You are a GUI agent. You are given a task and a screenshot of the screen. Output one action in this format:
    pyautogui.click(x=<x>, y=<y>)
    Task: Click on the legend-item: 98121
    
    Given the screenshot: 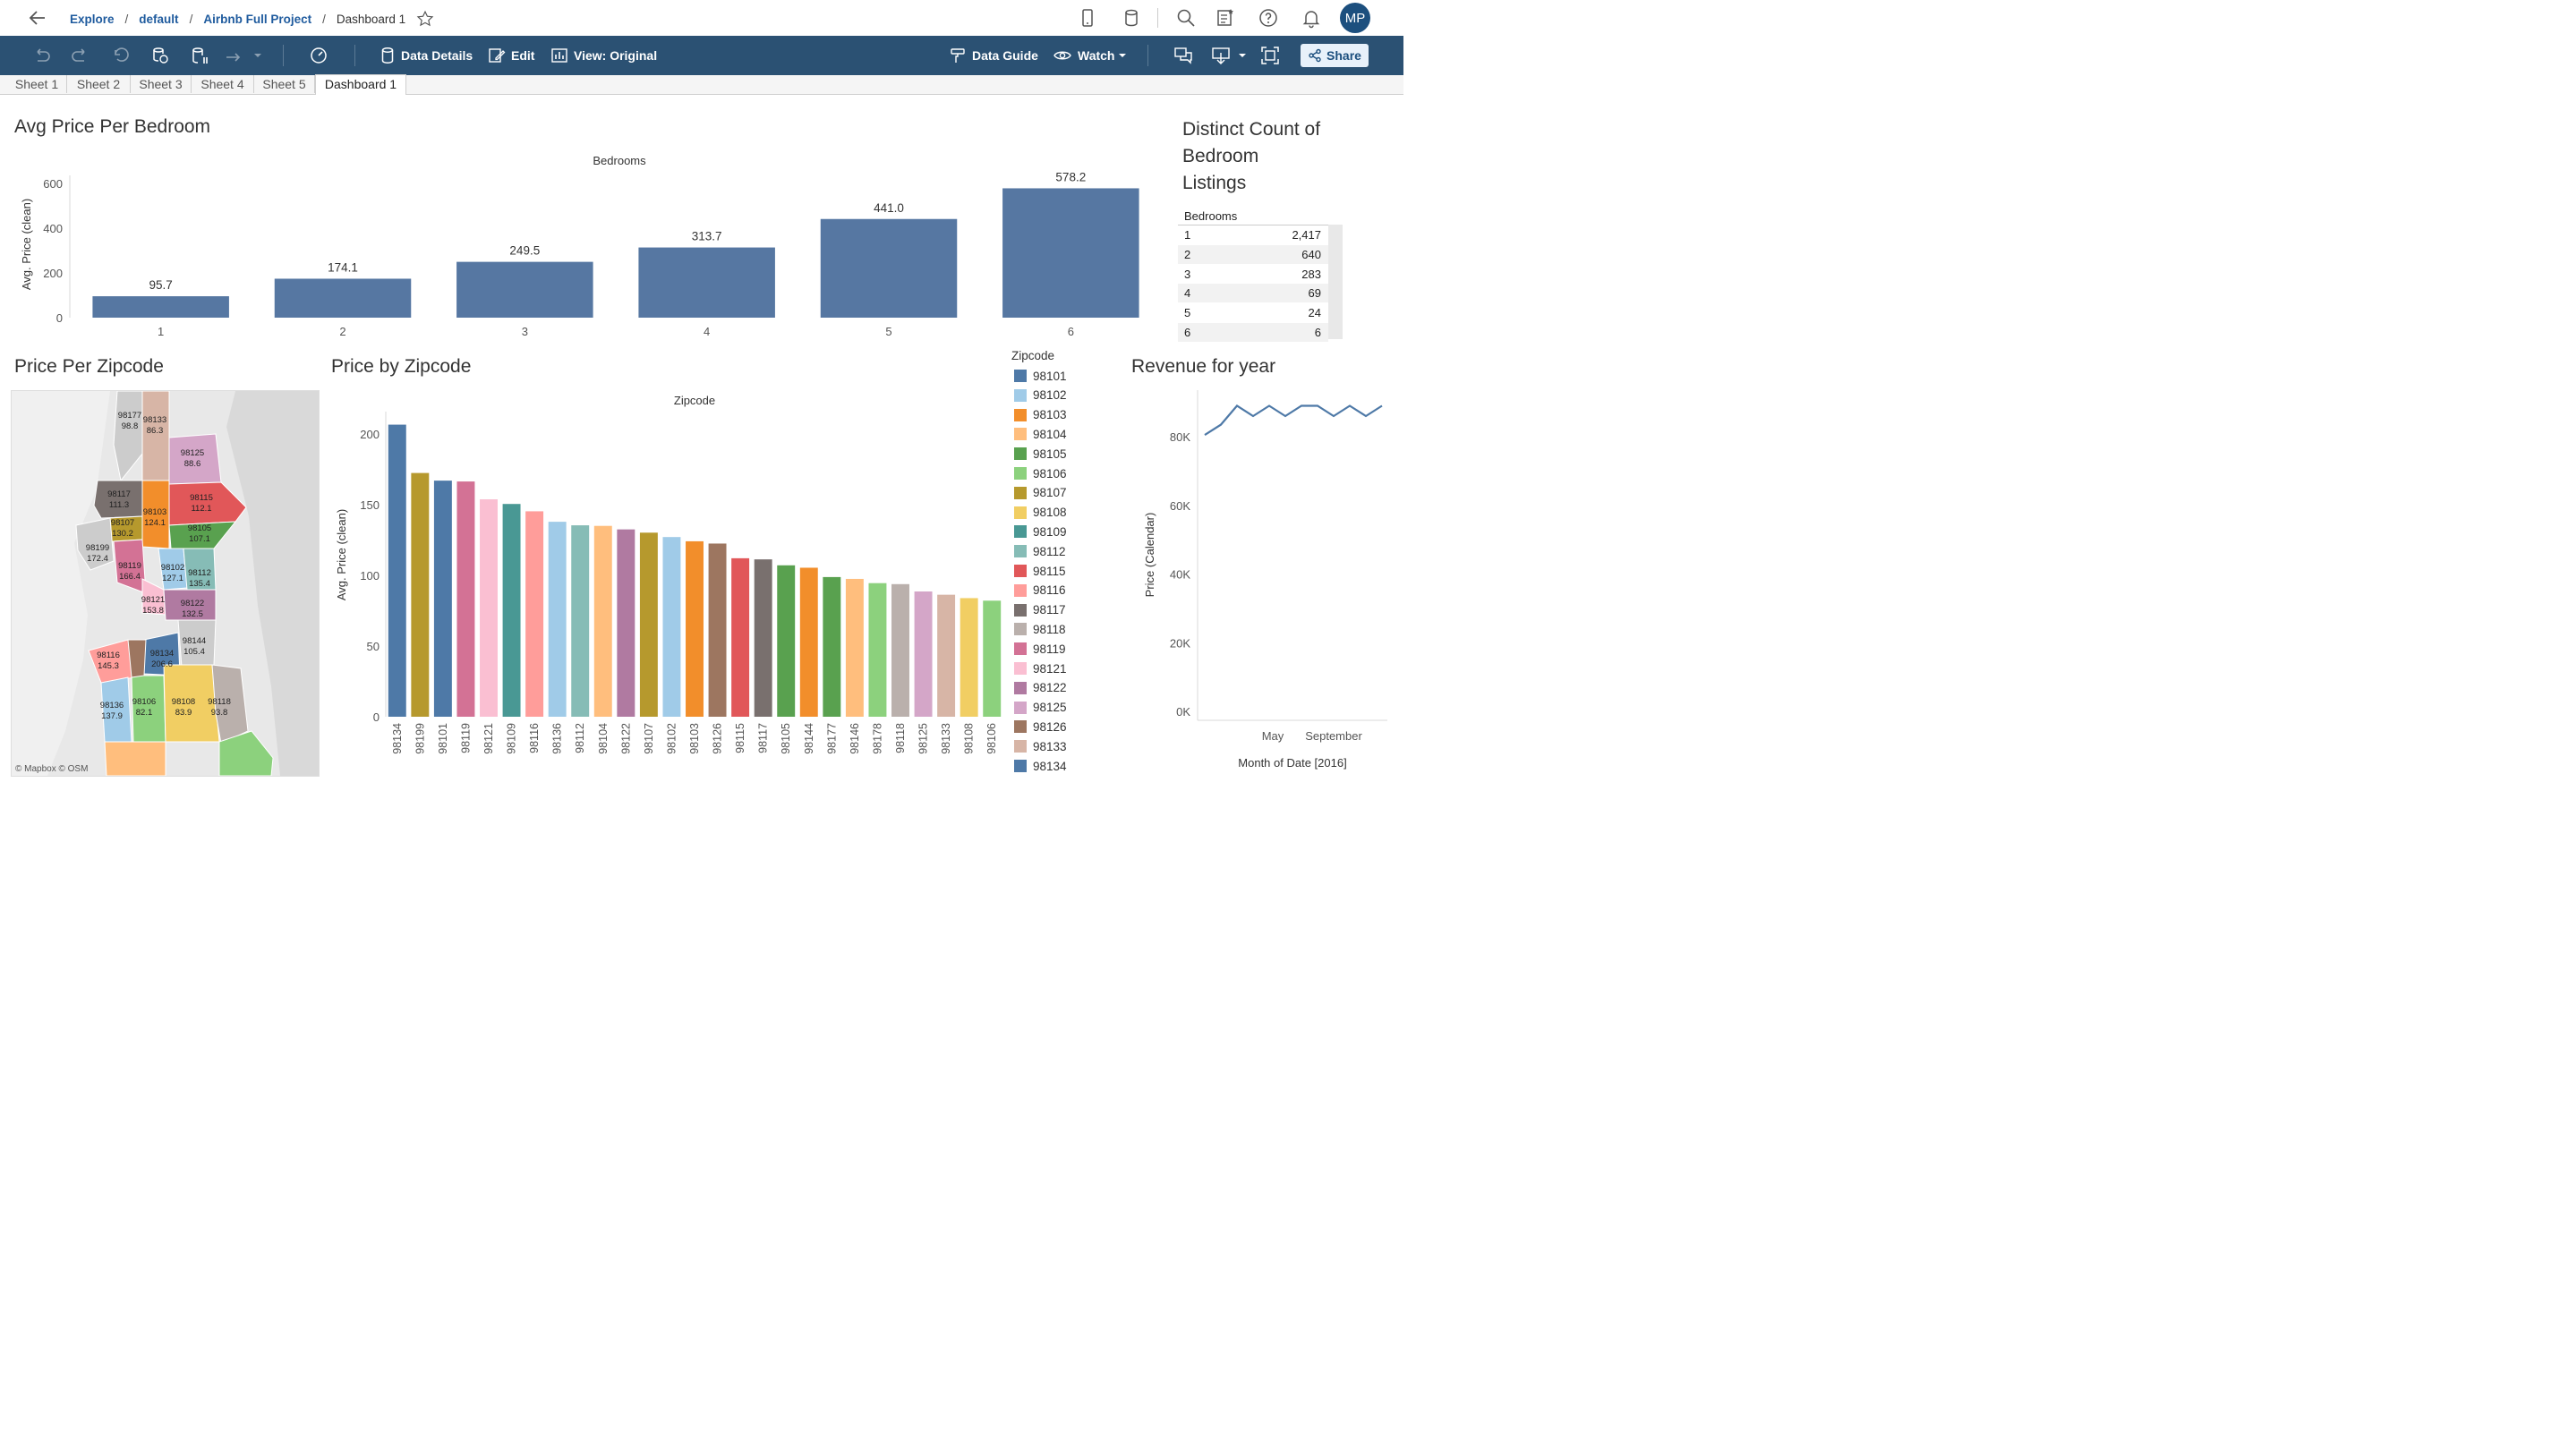 What is the action you would take?
    pyautogui.click(x=1040, y=668)
    